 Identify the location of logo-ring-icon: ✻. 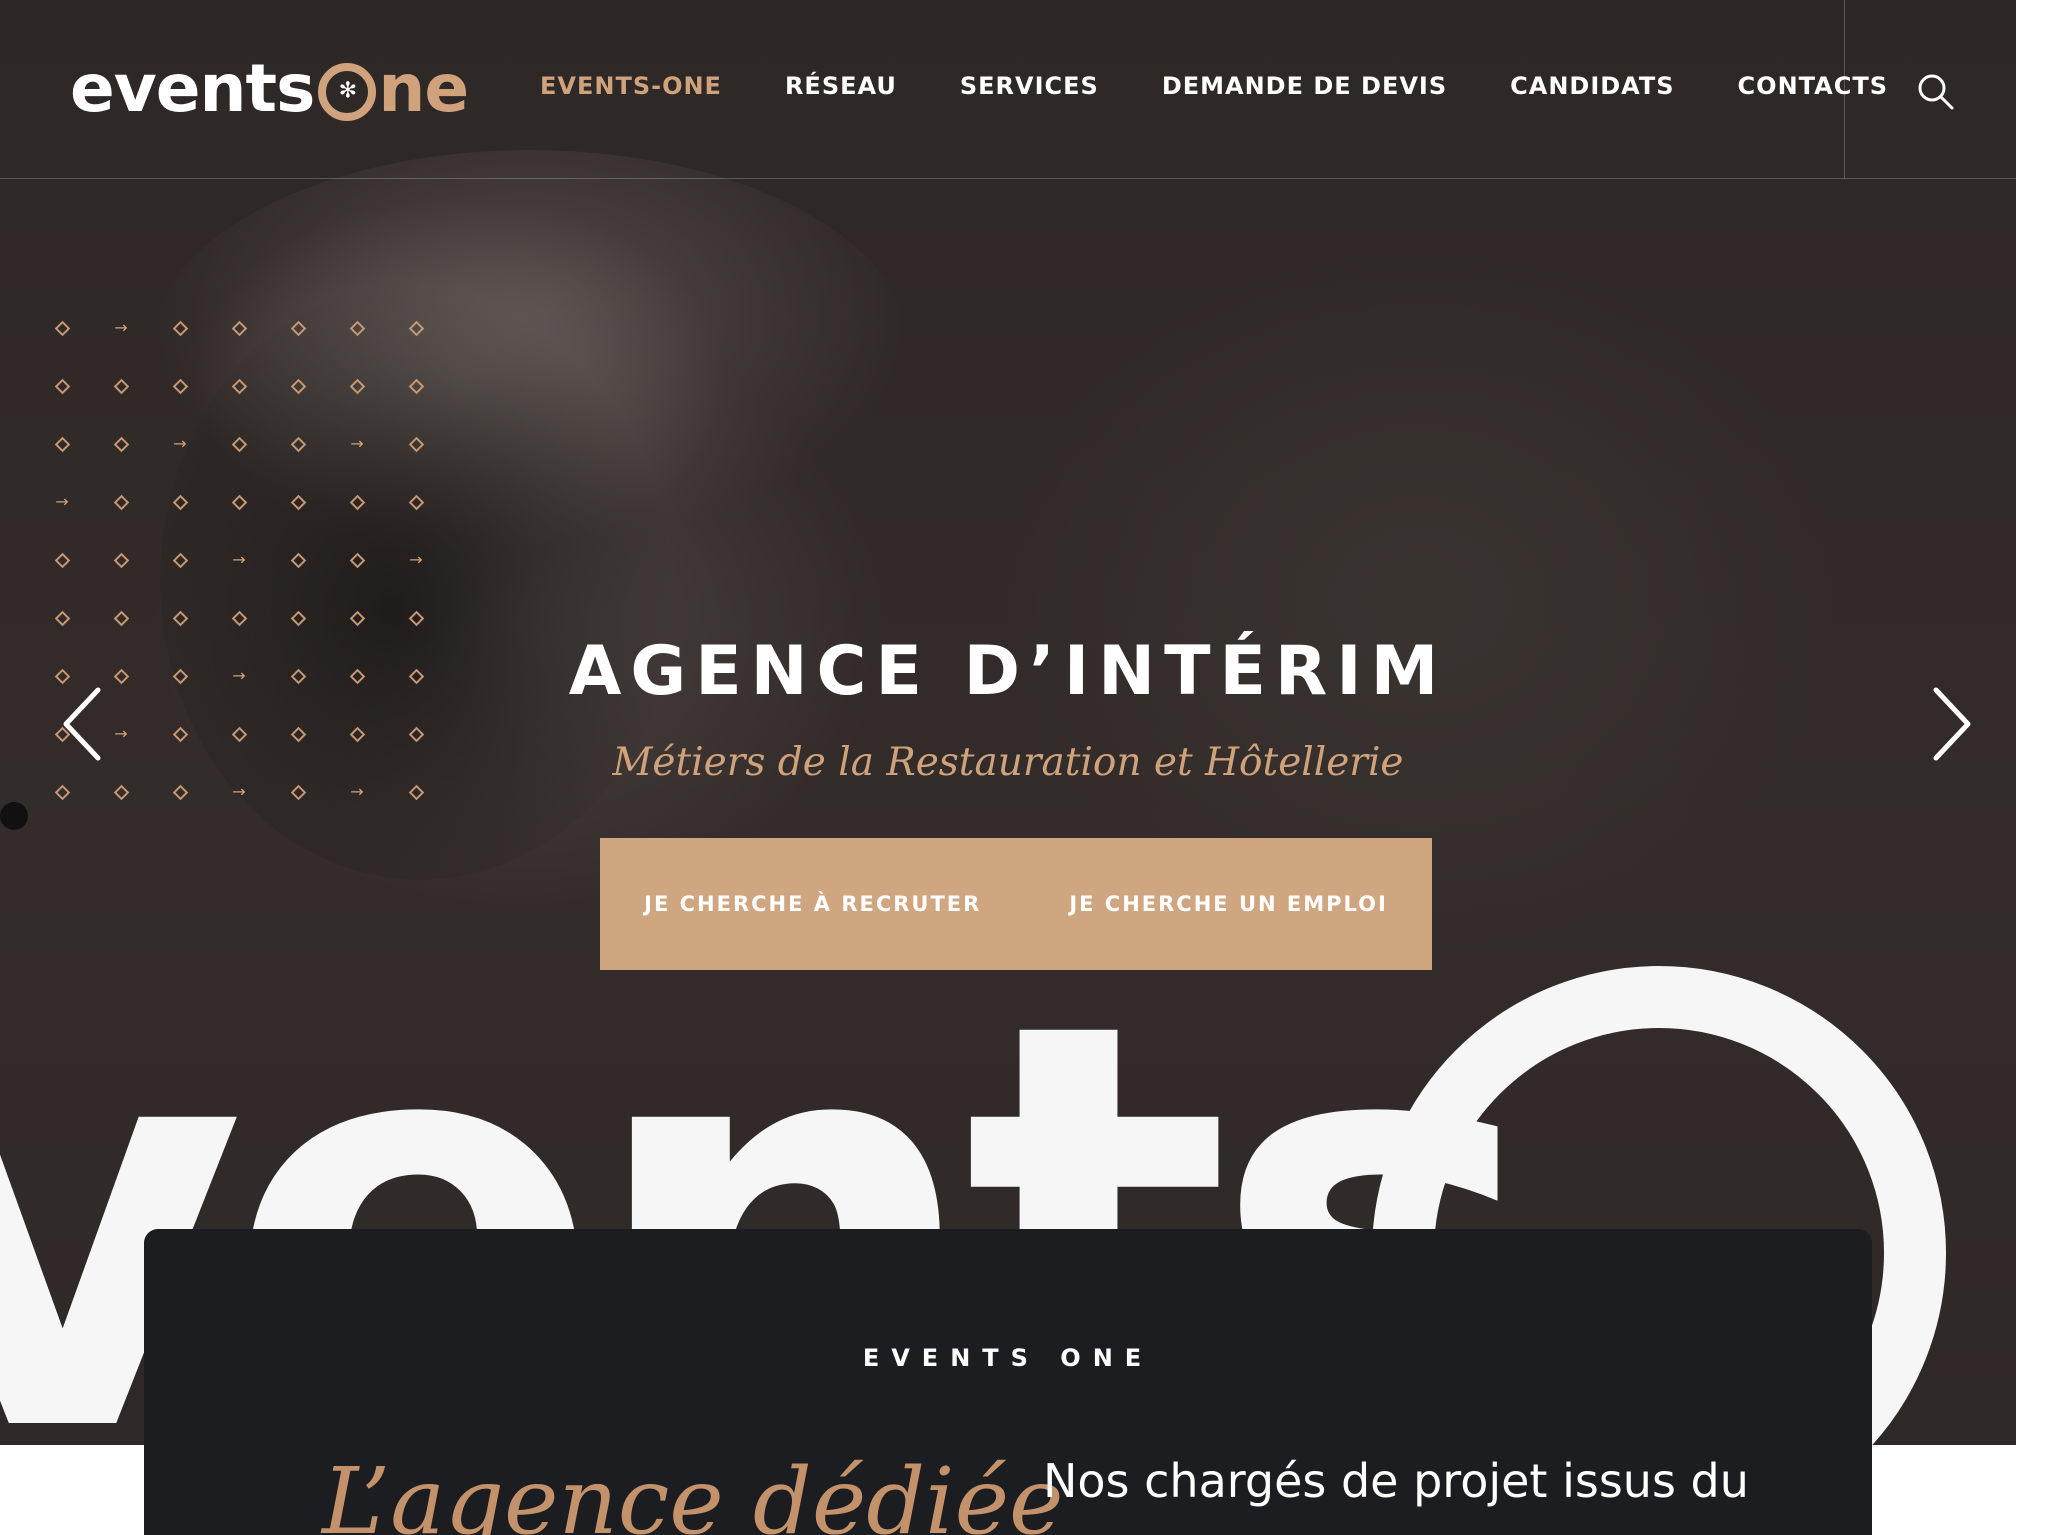
(347, 92).